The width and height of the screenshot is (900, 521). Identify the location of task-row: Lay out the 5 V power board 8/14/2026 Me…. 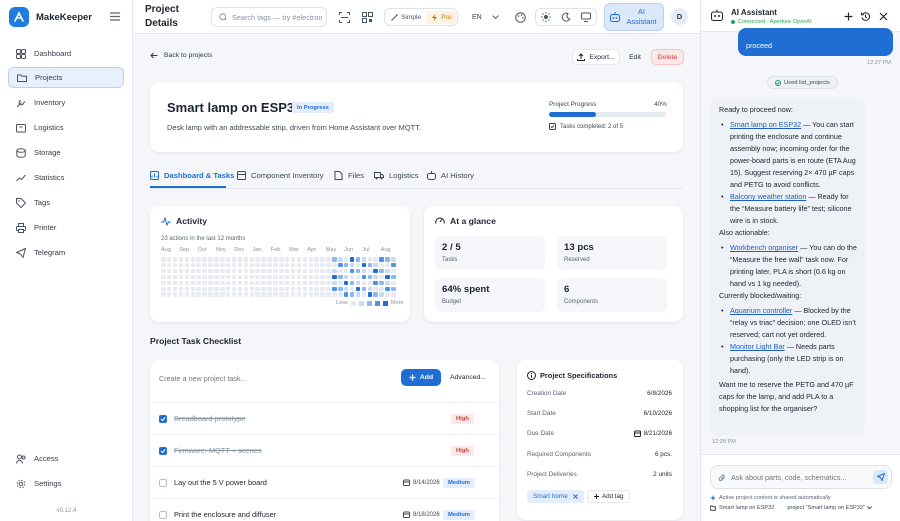
(324, 482).